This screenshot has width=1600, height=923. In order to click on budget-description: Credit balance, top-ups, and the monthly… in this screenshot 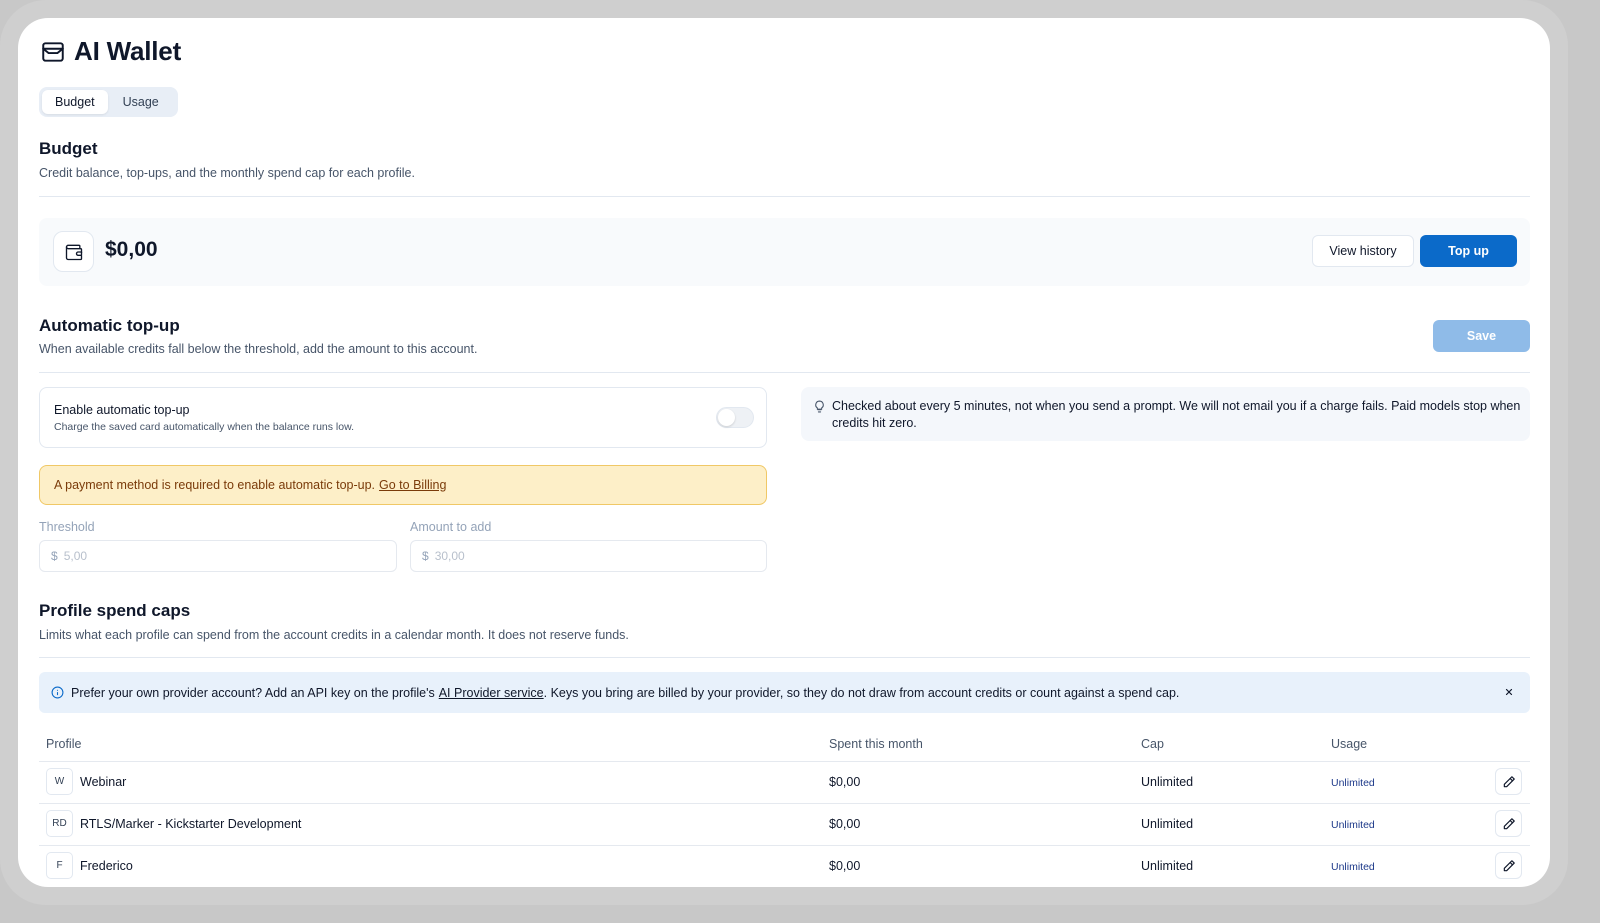, I will do `click(227, 173)`.